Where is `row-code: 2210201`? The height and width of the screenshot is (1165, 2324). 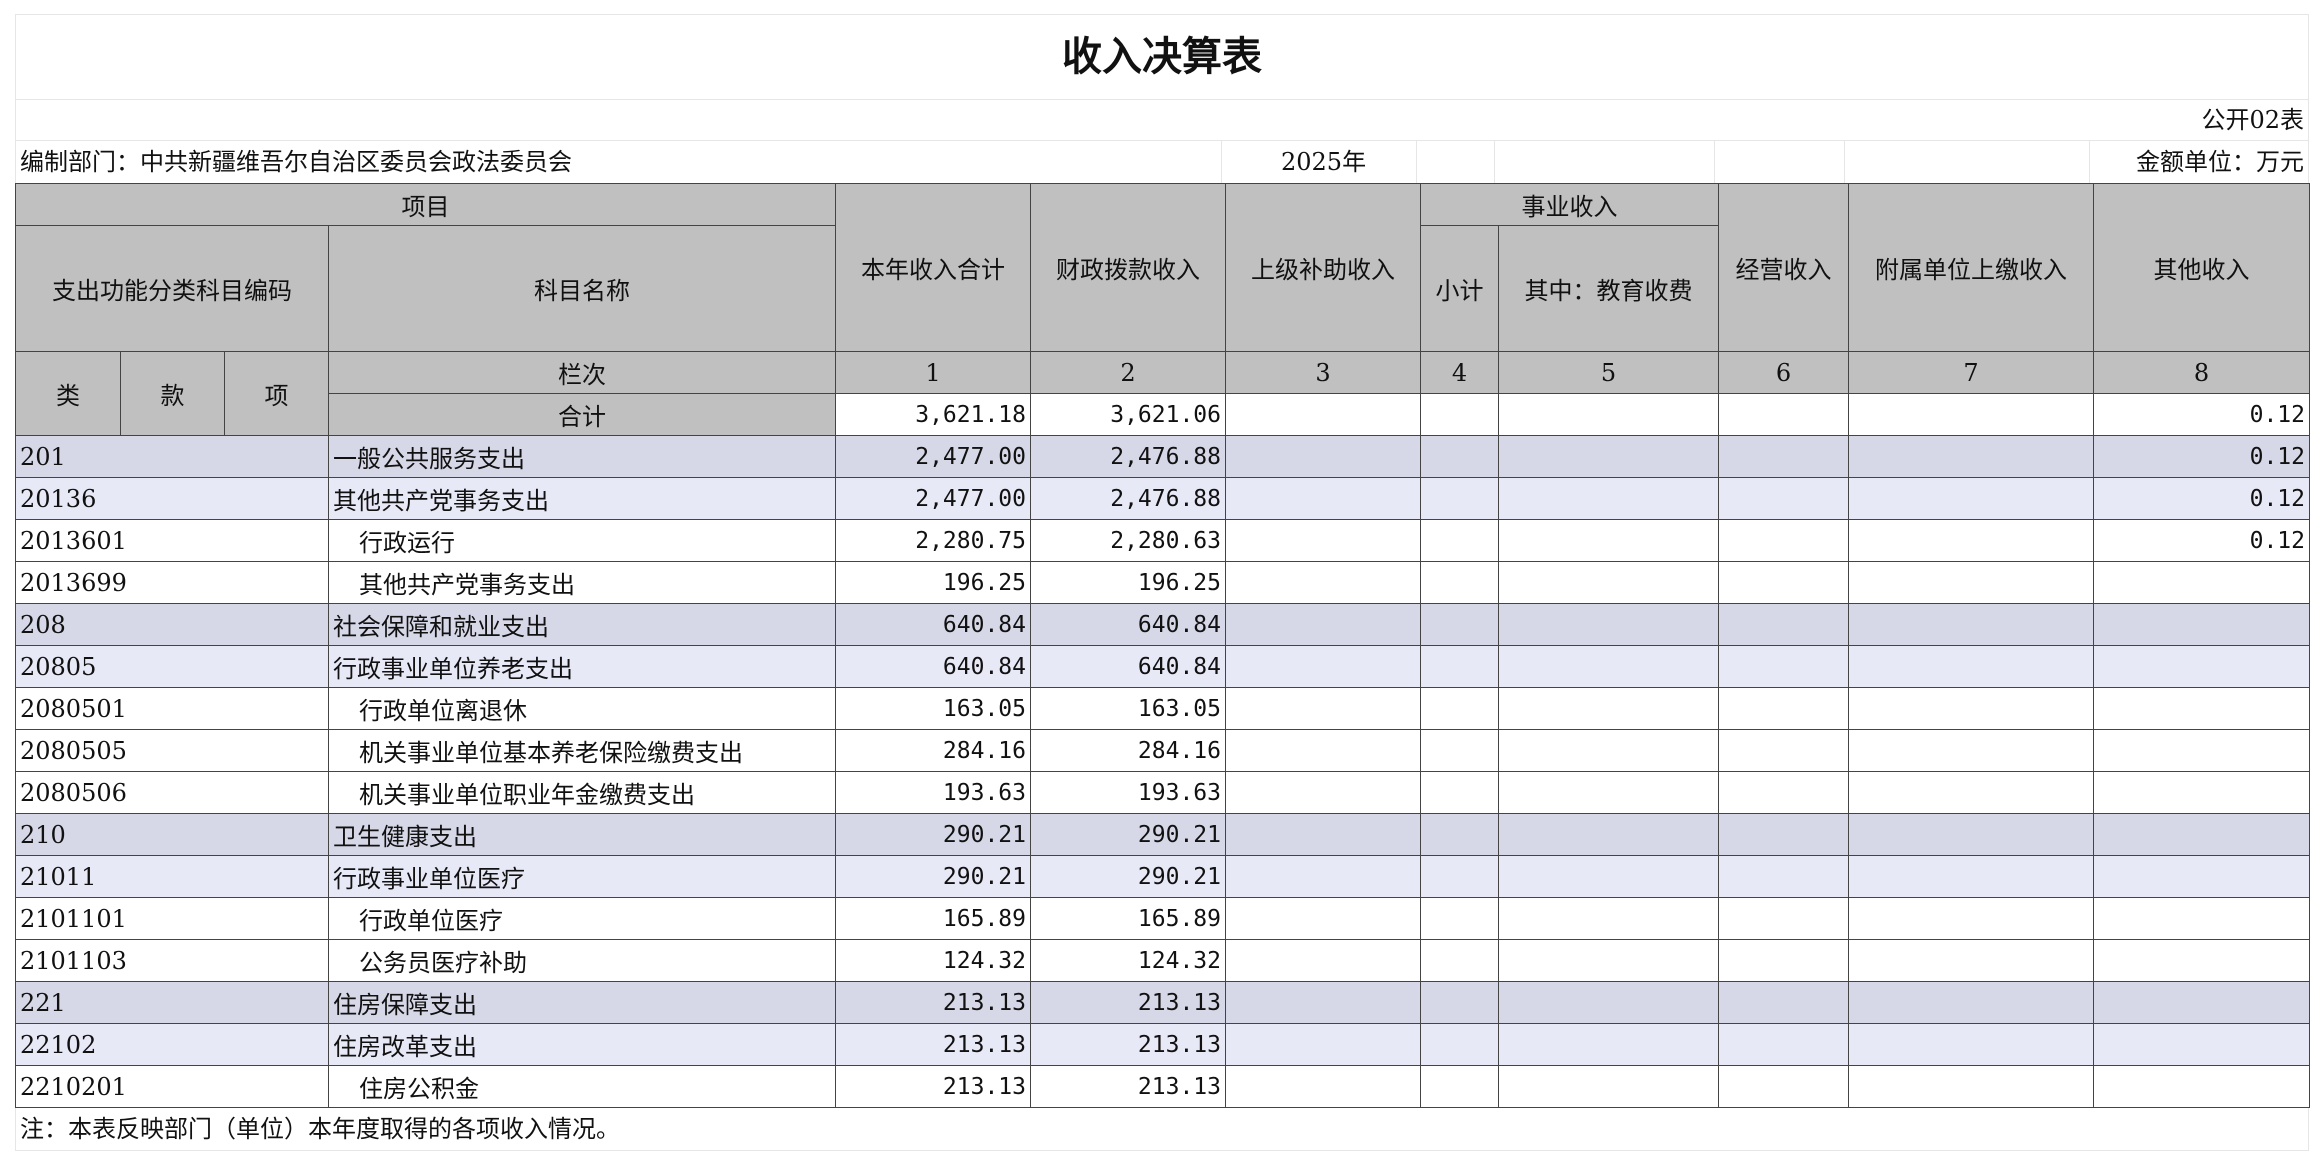 row-code: 2210201 is located at coordinates (172, 1086).